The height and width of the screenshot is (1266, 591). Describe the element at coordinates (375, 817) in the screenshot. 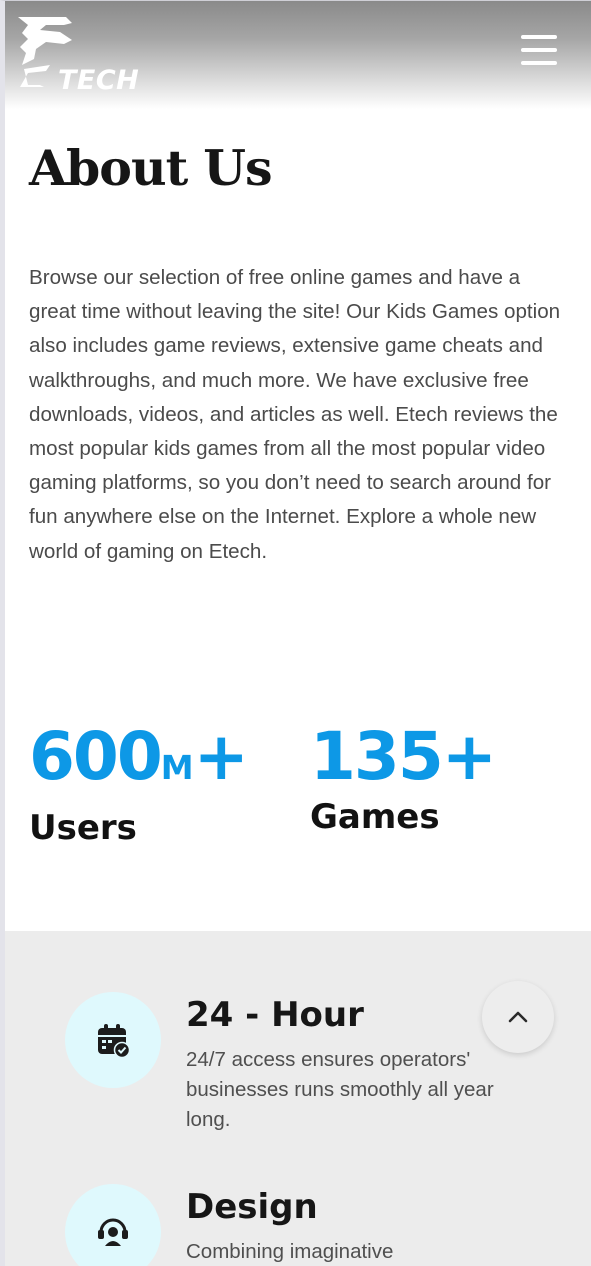

I see `stat-label: Games` at that location.